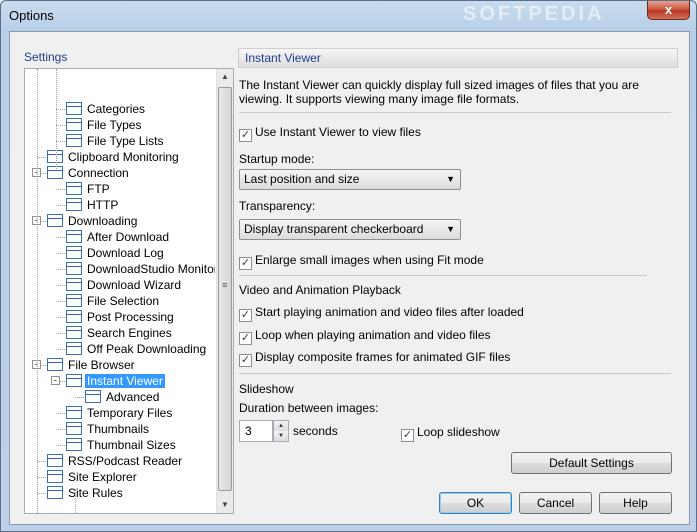 The image size is (697, 532). Describe the element at coordinates (55, 380) in the screenshot. I see `collapse-toggle-icon: -` at that location.